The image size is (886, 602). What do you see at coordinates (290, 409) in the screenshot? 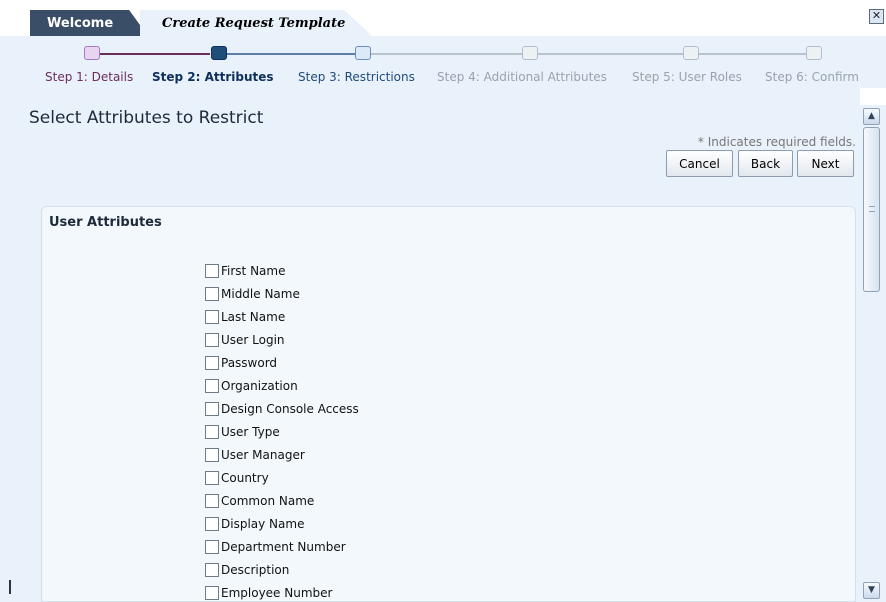
I see `attribute-label: Design Console Access` at bounding box center [290, 409].